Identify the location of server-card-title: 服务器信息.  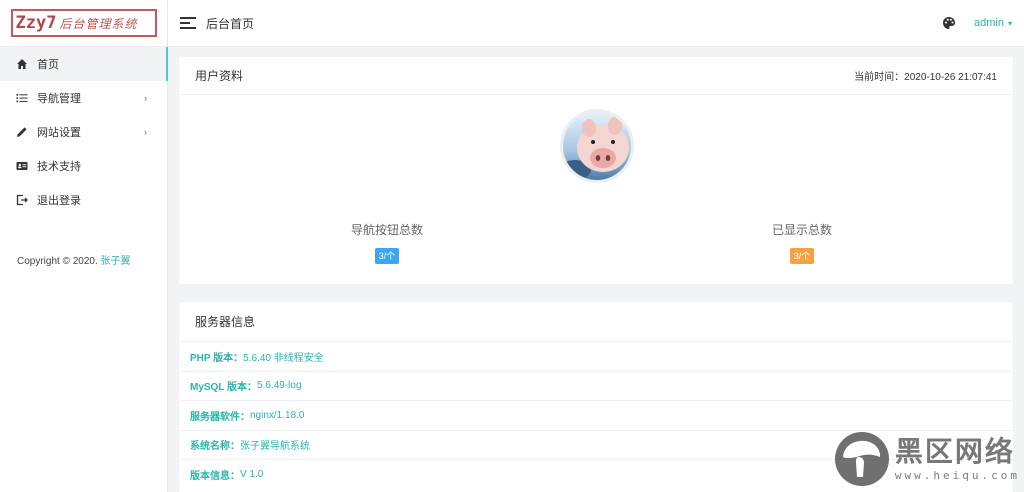
(225, 322).